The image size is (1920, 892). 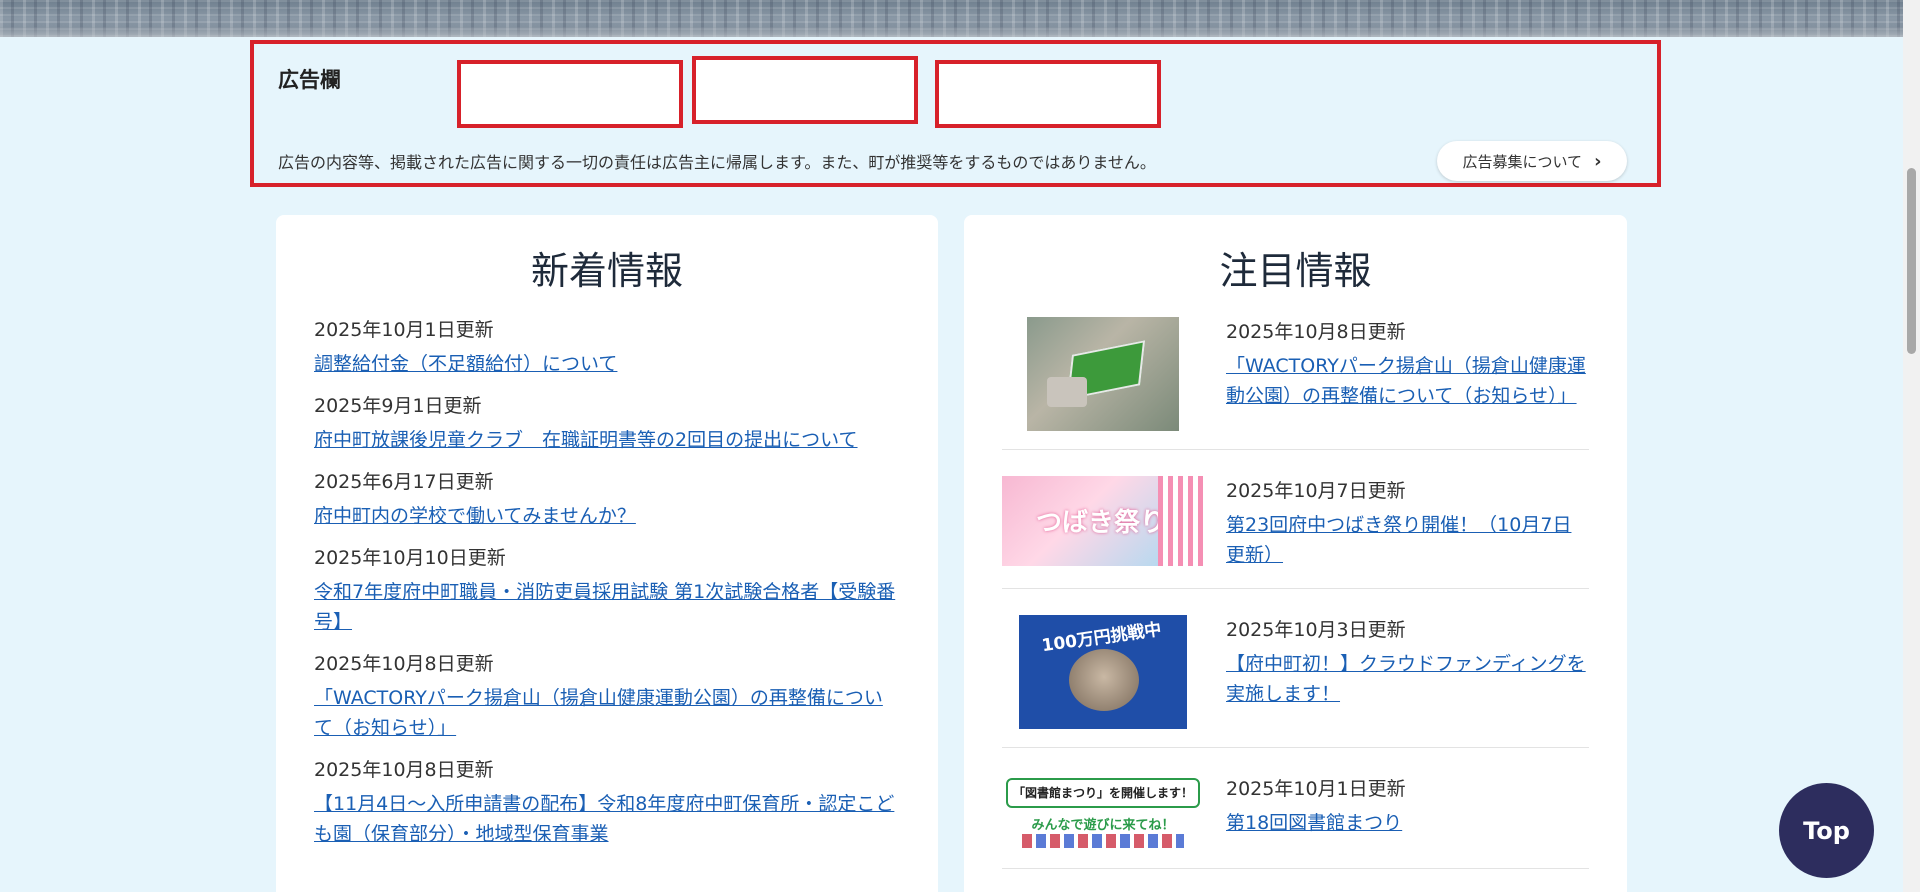 I want to click on feature-link: 第18回図書館まつり, so click(x=1407, y=823).